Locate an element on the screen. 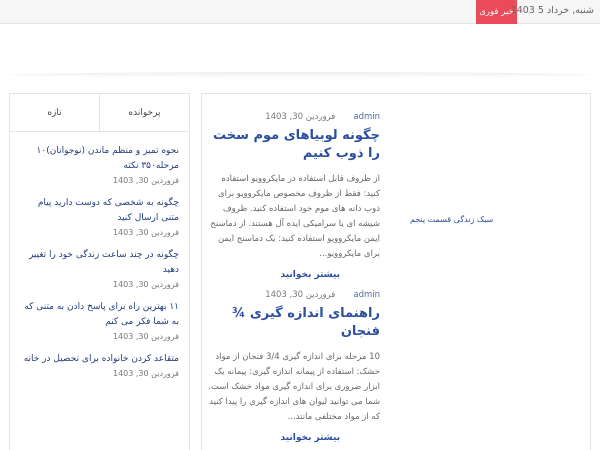 The height and width of the screenshot is (450, 600). sidebar-tabs: تازه پرخوانده is located at coordinates (99, 113).